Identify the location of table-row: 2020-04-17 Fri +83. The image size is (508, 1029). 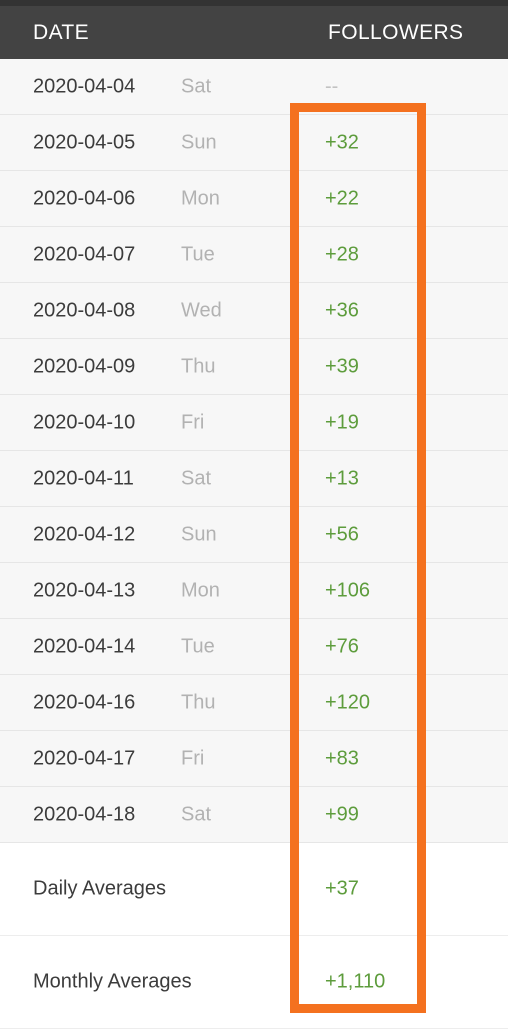
(254, 759).